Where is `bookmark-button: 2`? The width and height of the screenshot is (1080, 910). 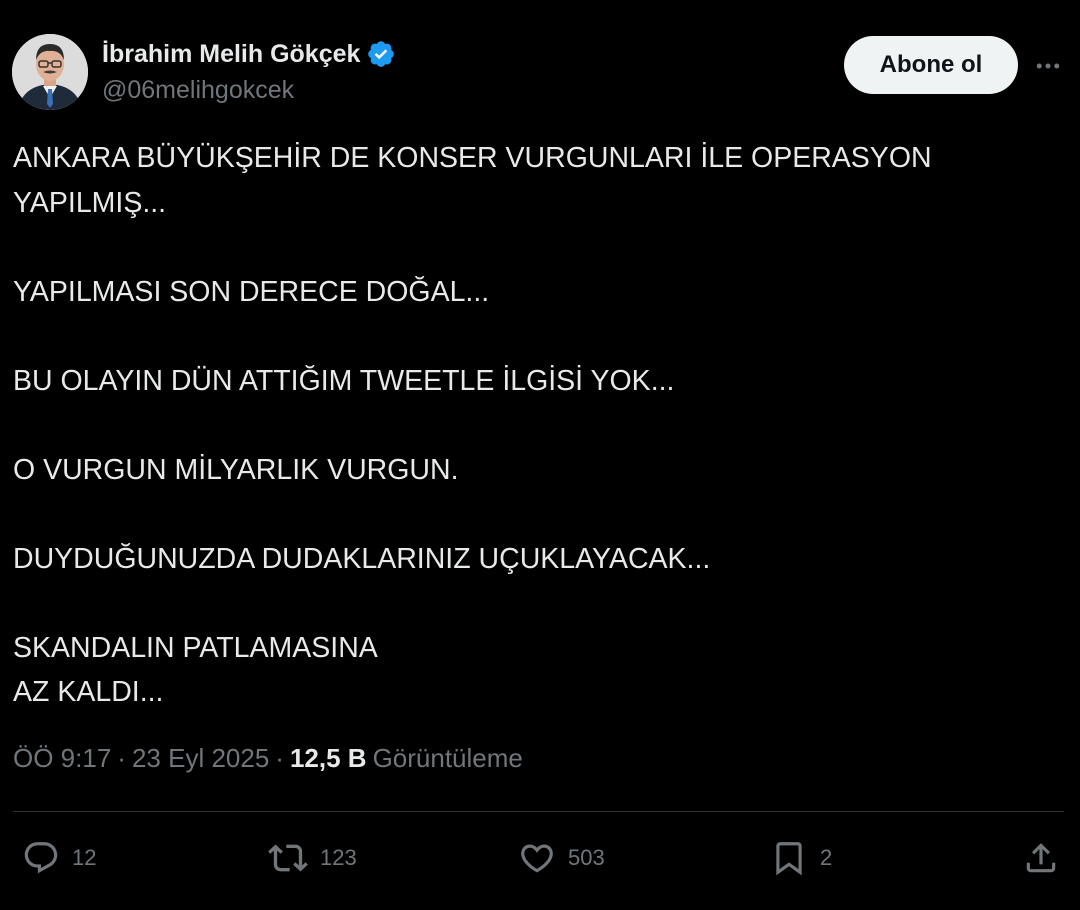 bookmark-button: 2 is located at coordinates (801, 858).